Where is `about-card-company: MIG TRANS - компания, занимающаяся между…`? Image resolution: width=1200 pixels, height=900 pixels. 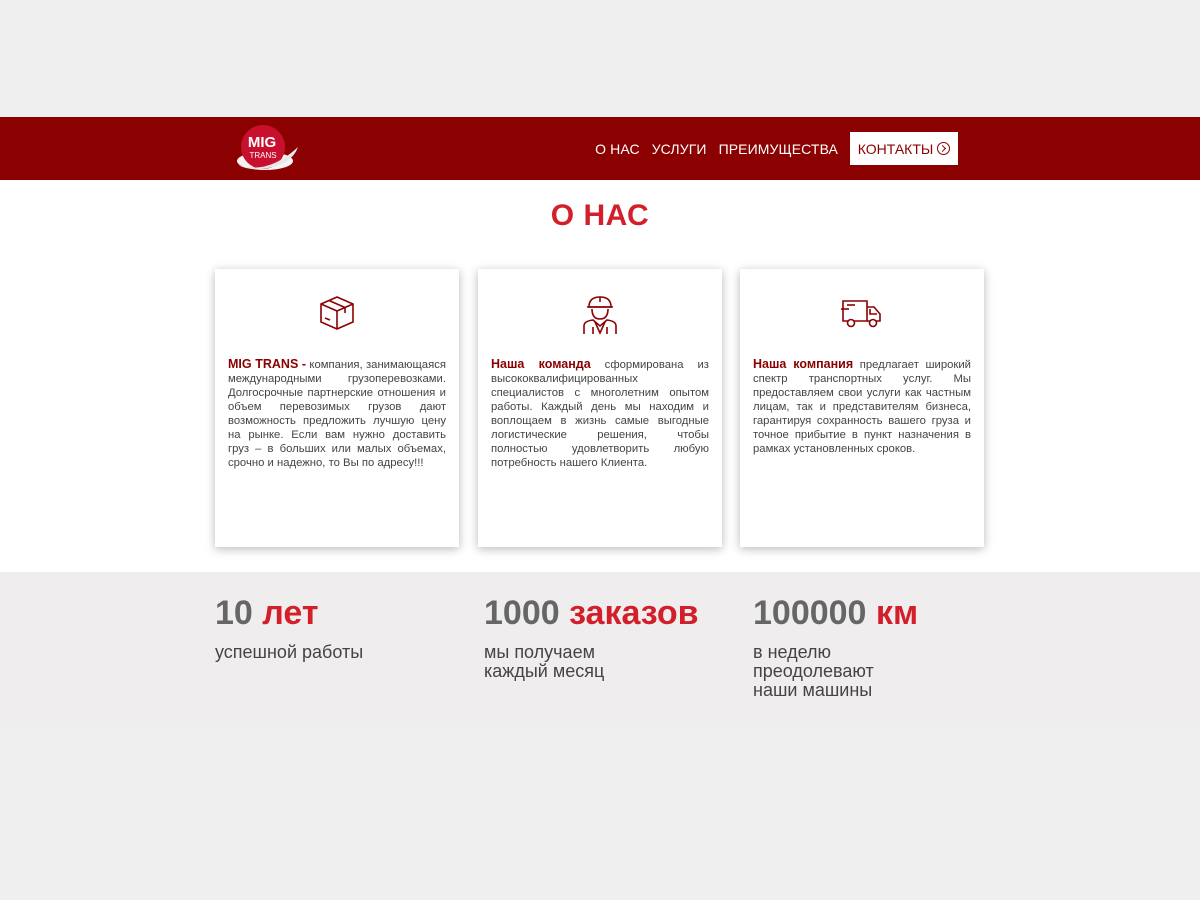 about-card-company: MIG TRANS - компания, занимающаяся между… is located at coordinates (337, 408).